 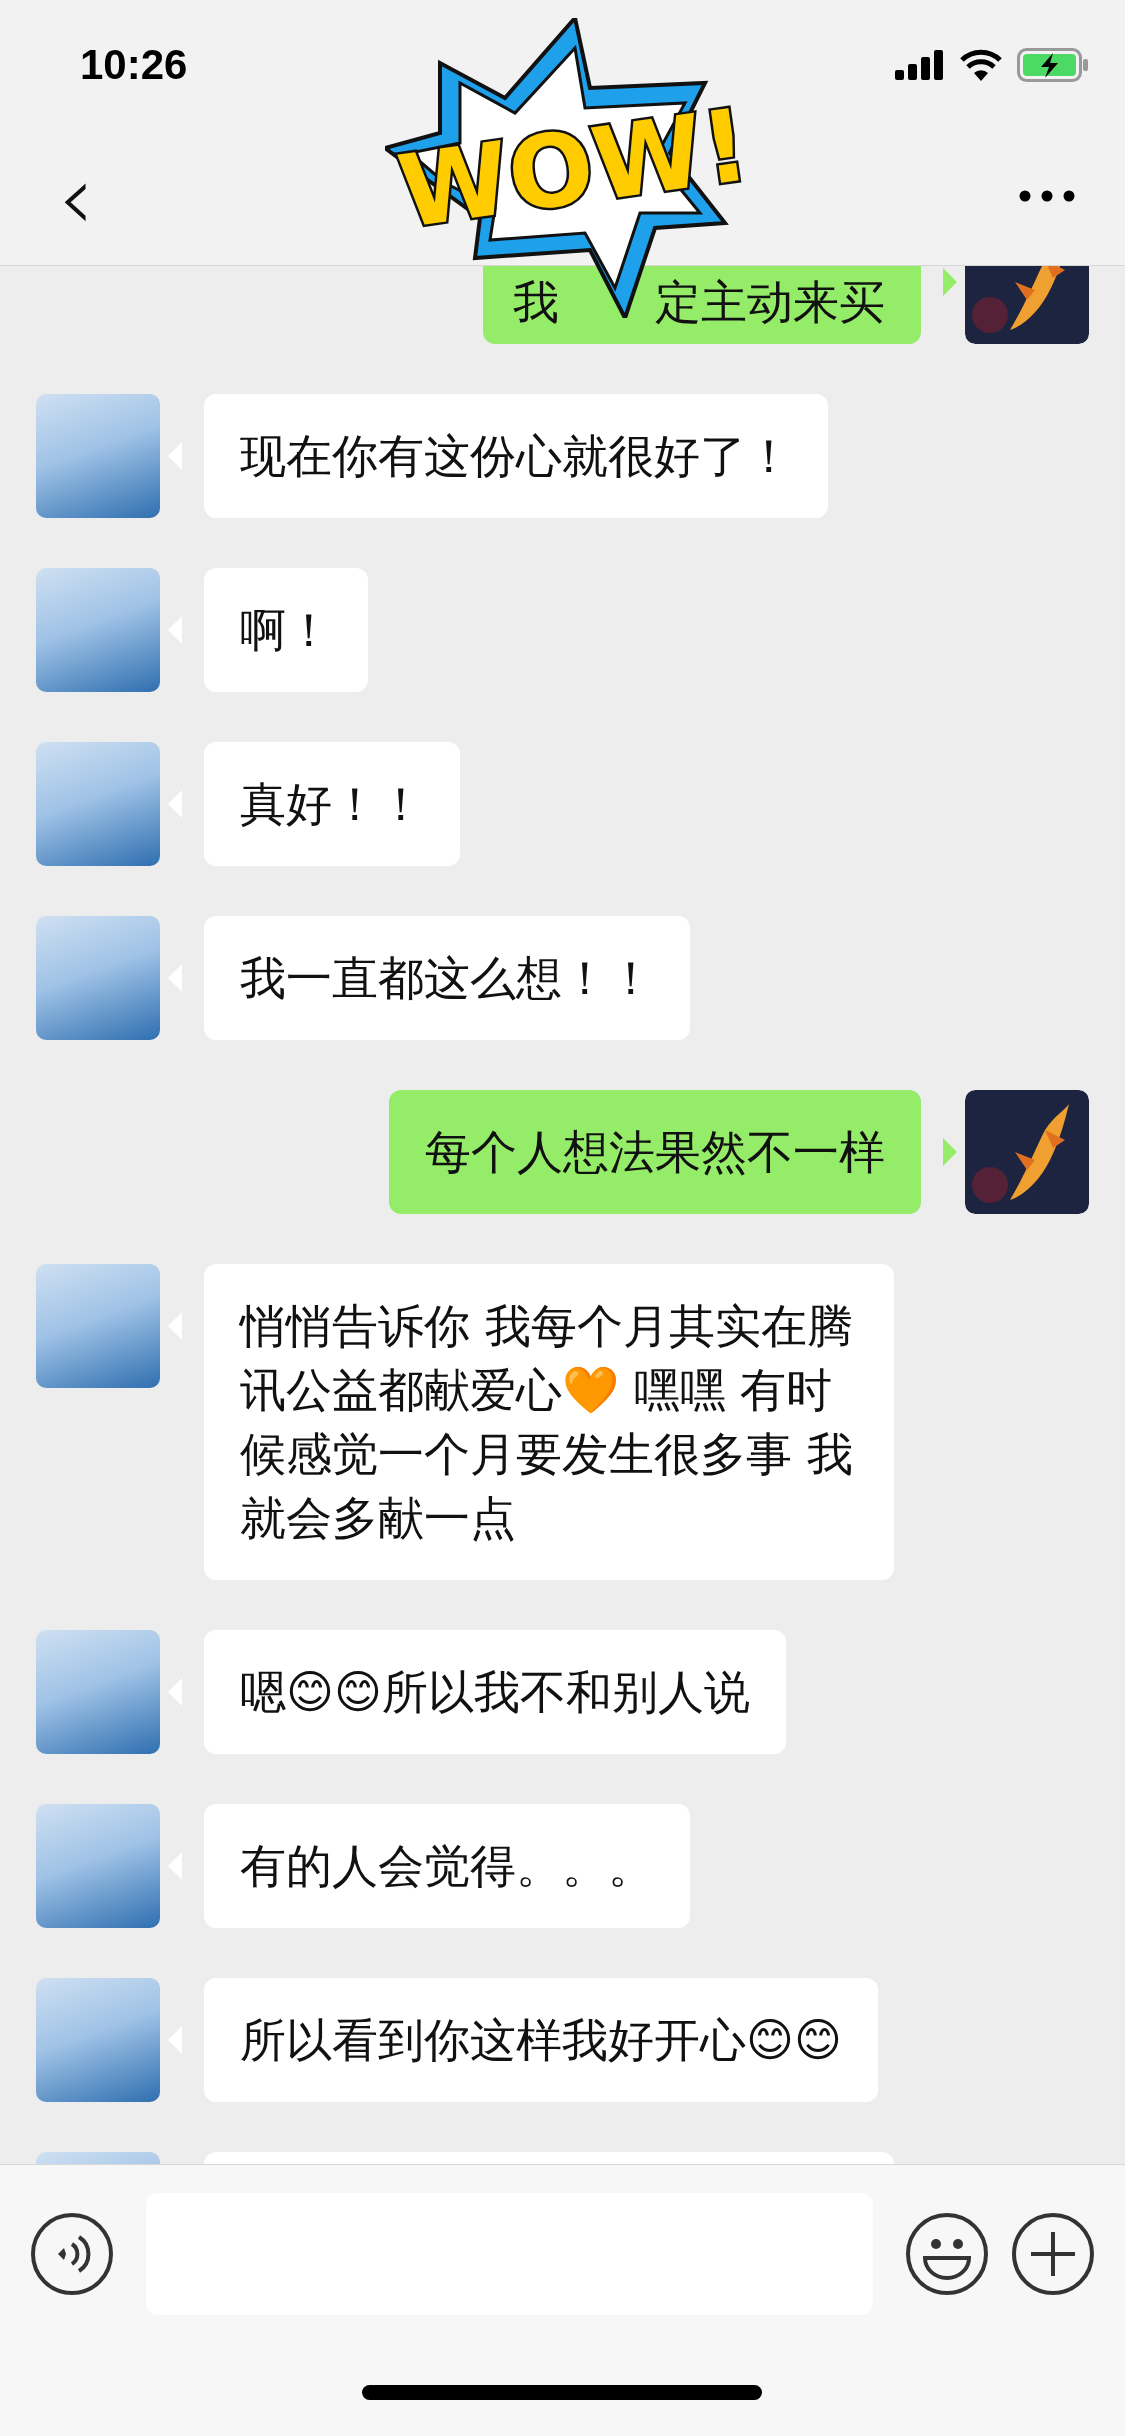 I want to click on message-bubble: 啊！, so click(x=286, y=630).